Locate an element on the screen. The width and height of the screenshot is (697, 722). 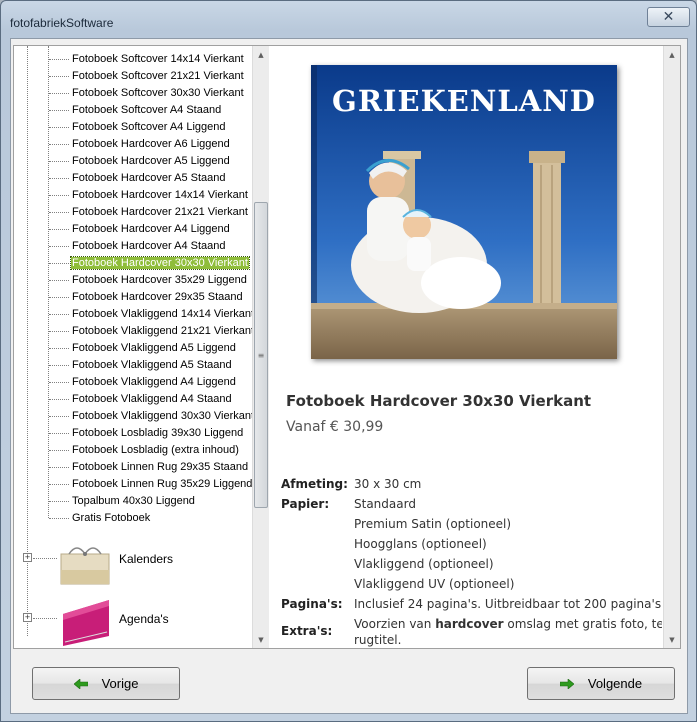
tree-item: Fotoboek Hardcover 21x21 Vierkant is located at coordinates (149, 212).